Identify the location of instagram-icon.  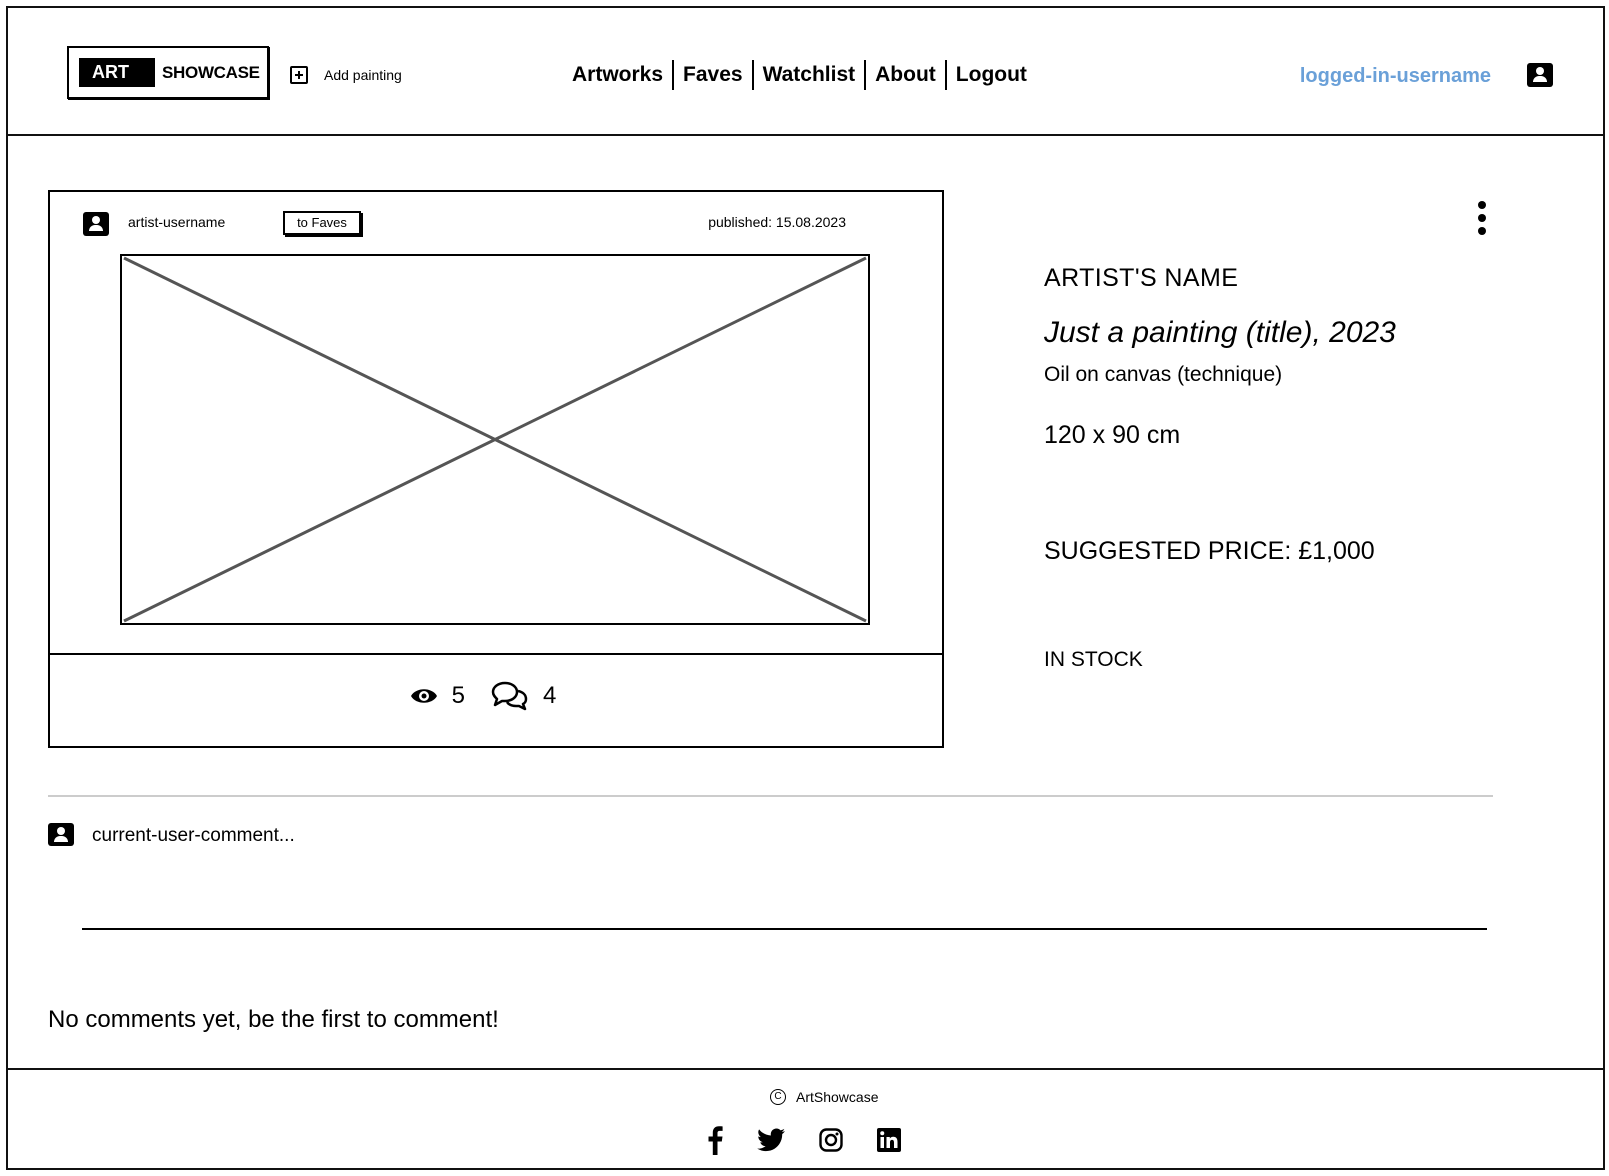
(831, 1140).